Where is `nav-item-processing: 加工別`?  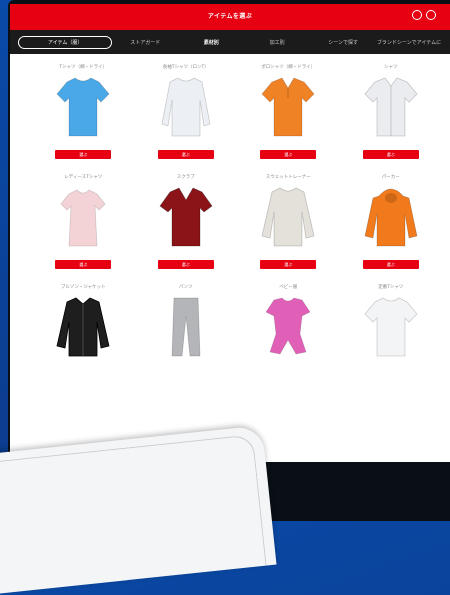 nav-item-processing: 加工別 is located at coordinates (277, 42).